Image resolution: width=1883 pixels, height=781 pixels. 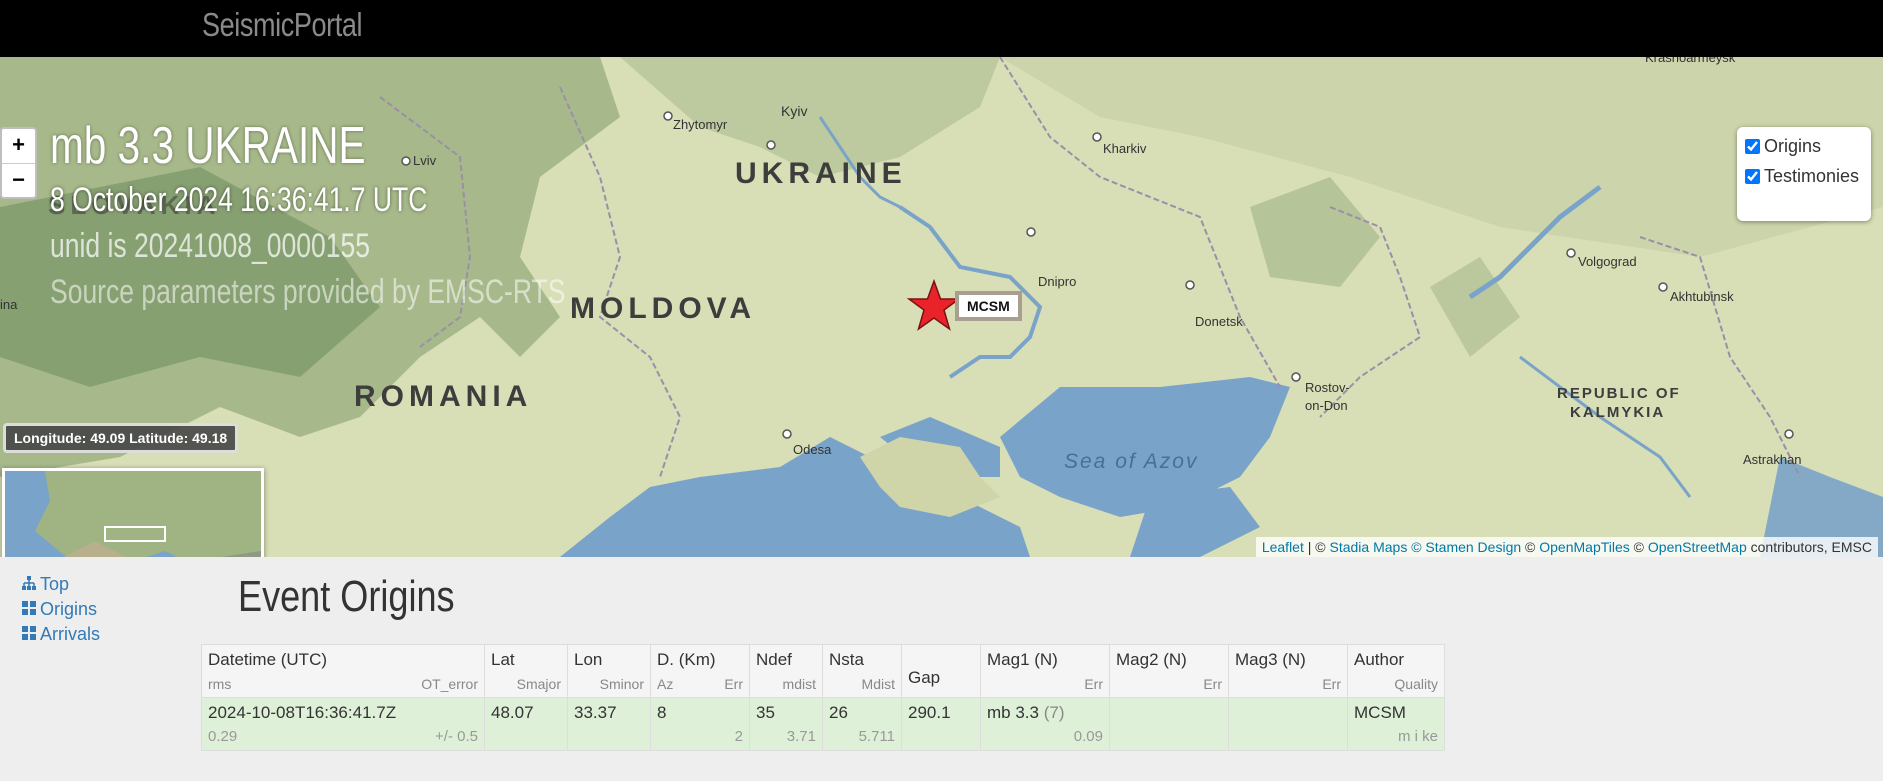 What do you see at coordinates (662, 712) in the screenshot?
I see `value-depth: 8` at bounding box center [662, 712].